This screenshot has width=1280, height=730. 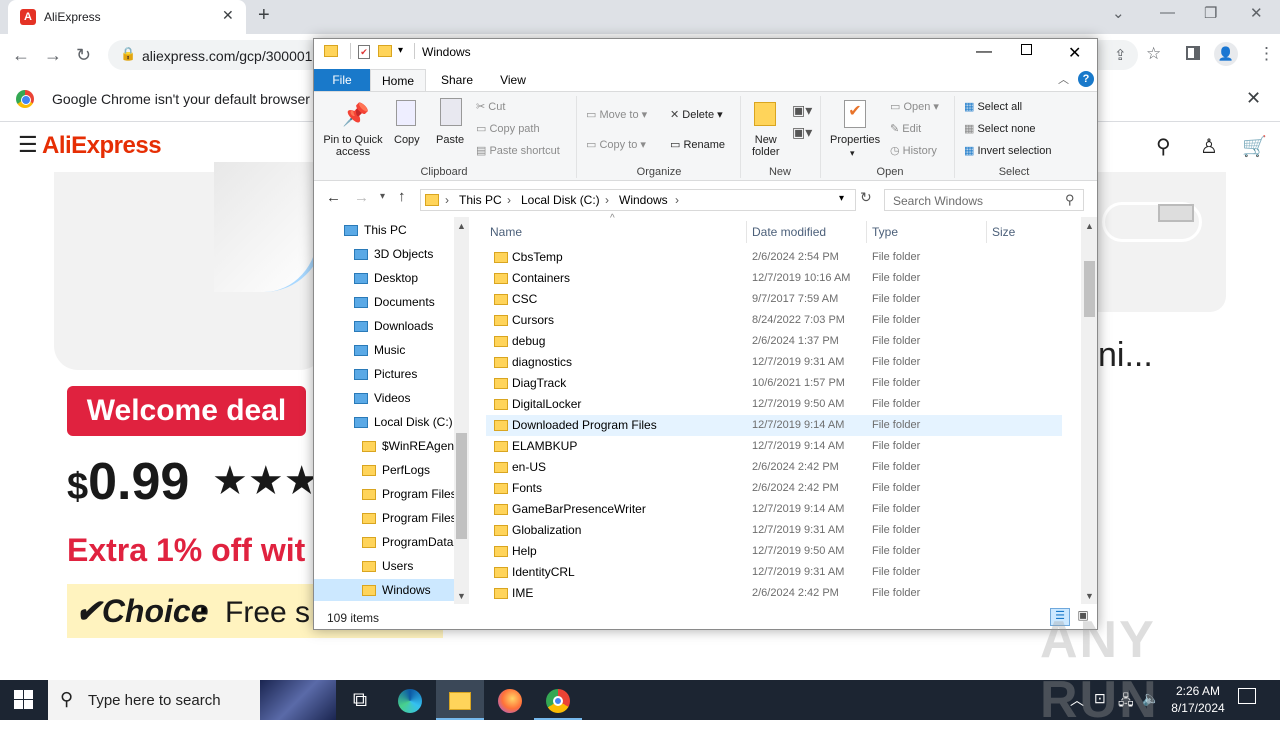 What do you see at coordinates (1118, 13) in the screenshot?
I see `tab-search-icon: ⌄` at bounding box center [1118, 13].